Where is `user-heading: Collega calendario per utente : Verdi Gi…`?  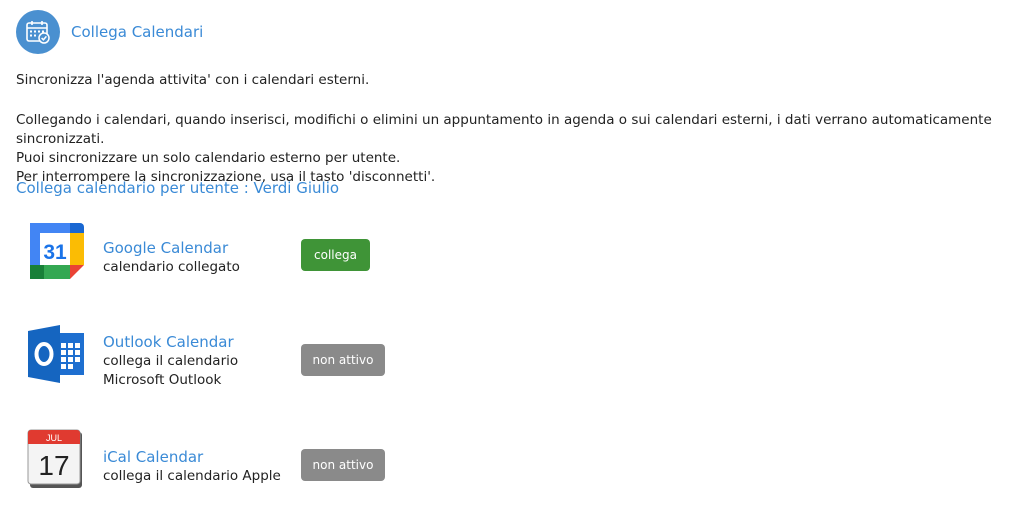
user-heading: Collega calendario per utente : Verdi Gi… is located at coordinates (178, 188).